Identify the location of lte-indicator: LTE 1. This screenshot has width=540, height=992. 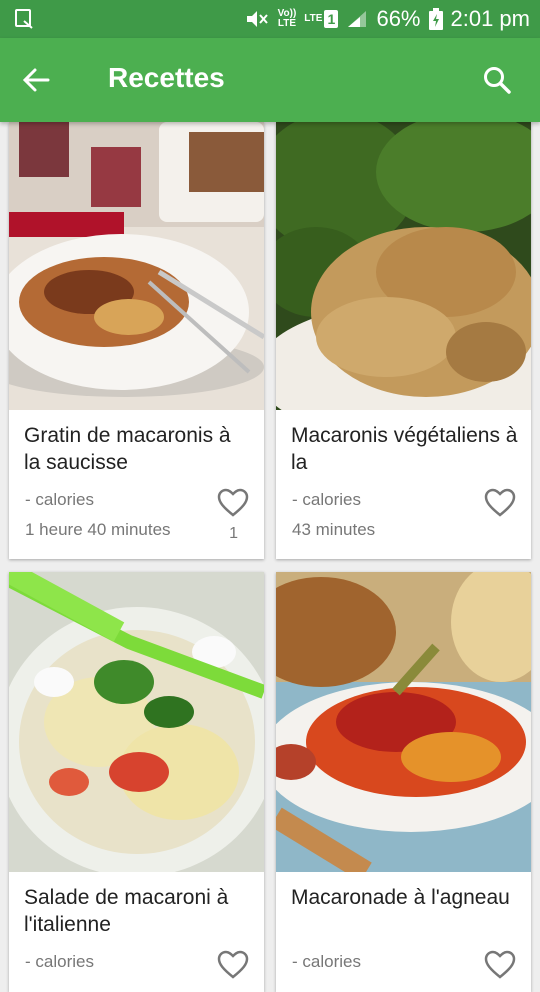
(321, 19).